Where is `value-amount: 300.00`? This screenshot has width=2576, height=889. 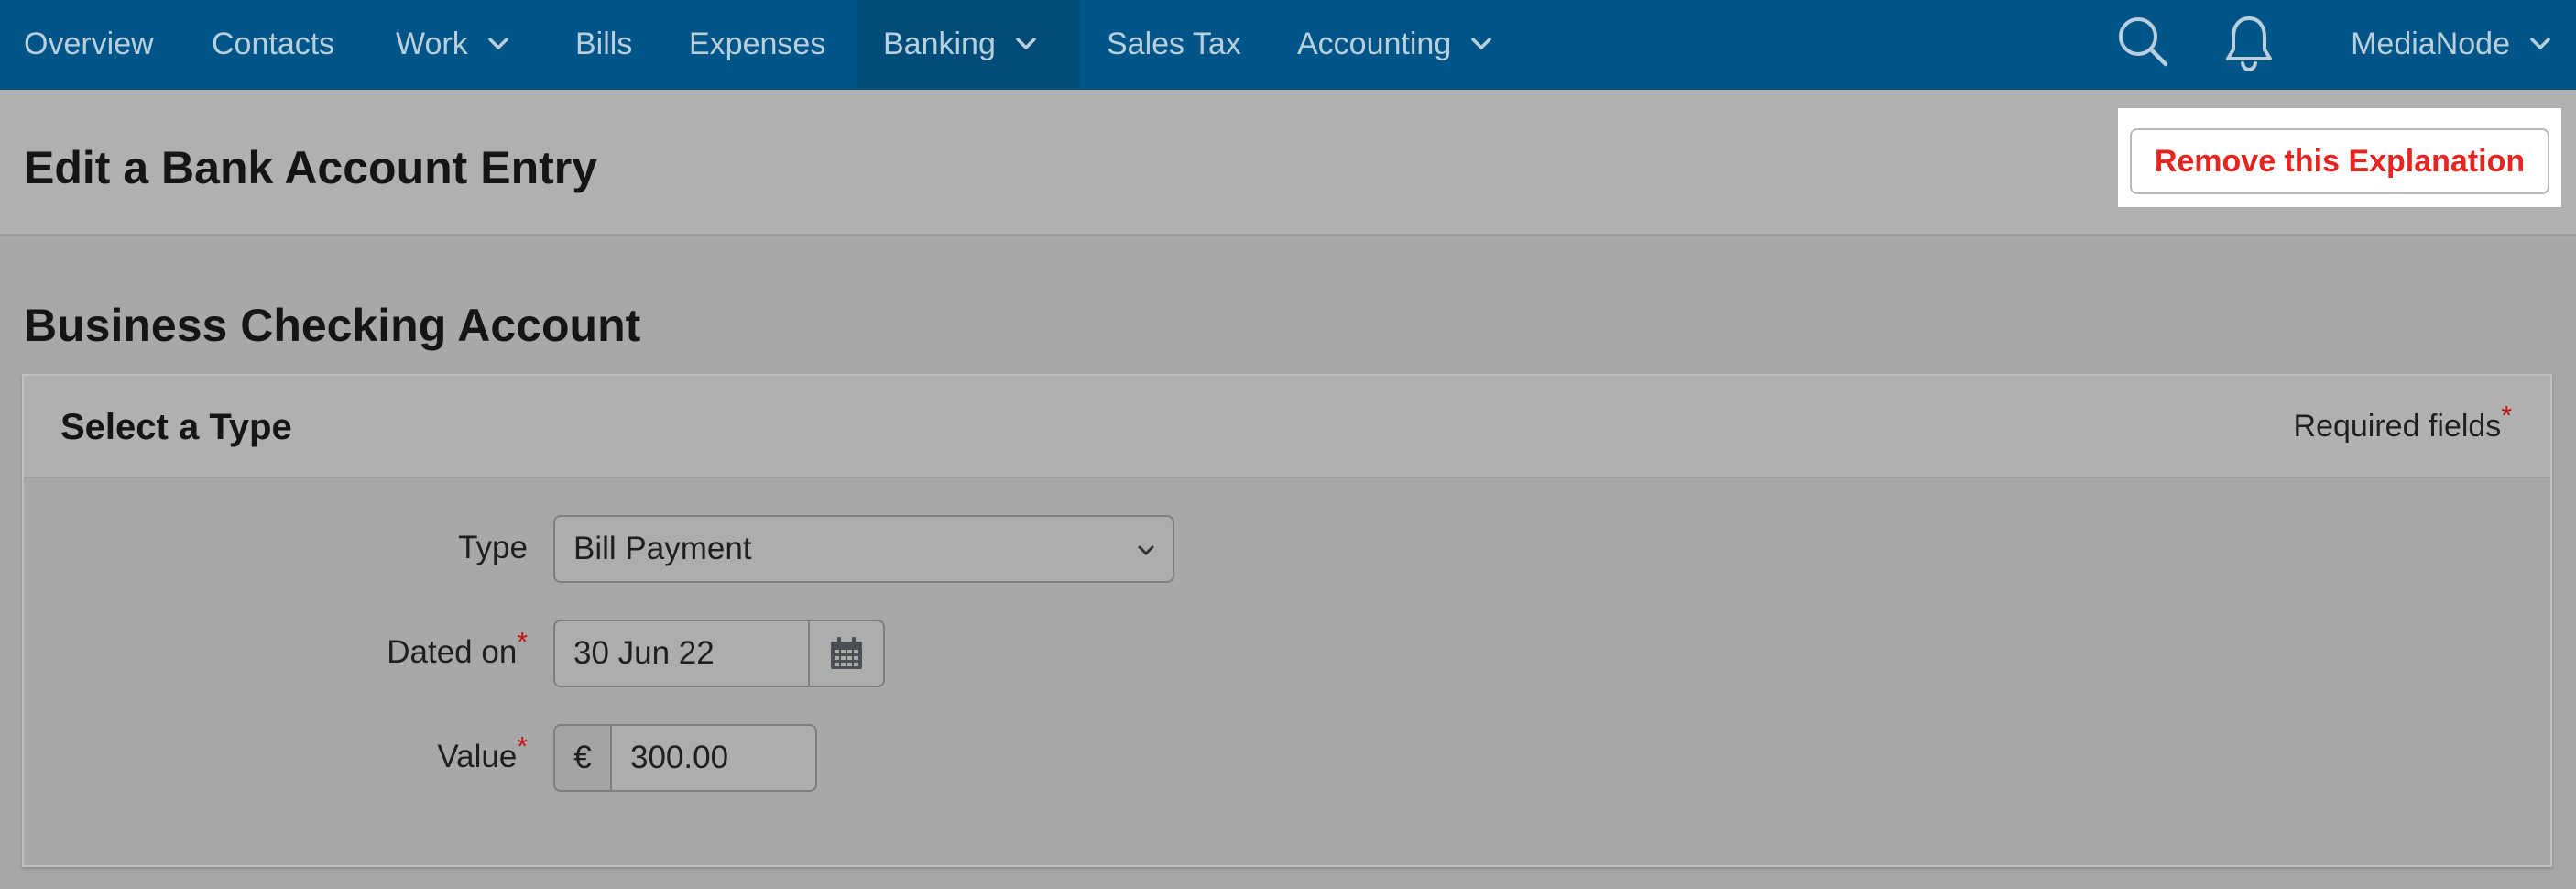 value-amount: 300.00 is located at coordinates (680, 757).